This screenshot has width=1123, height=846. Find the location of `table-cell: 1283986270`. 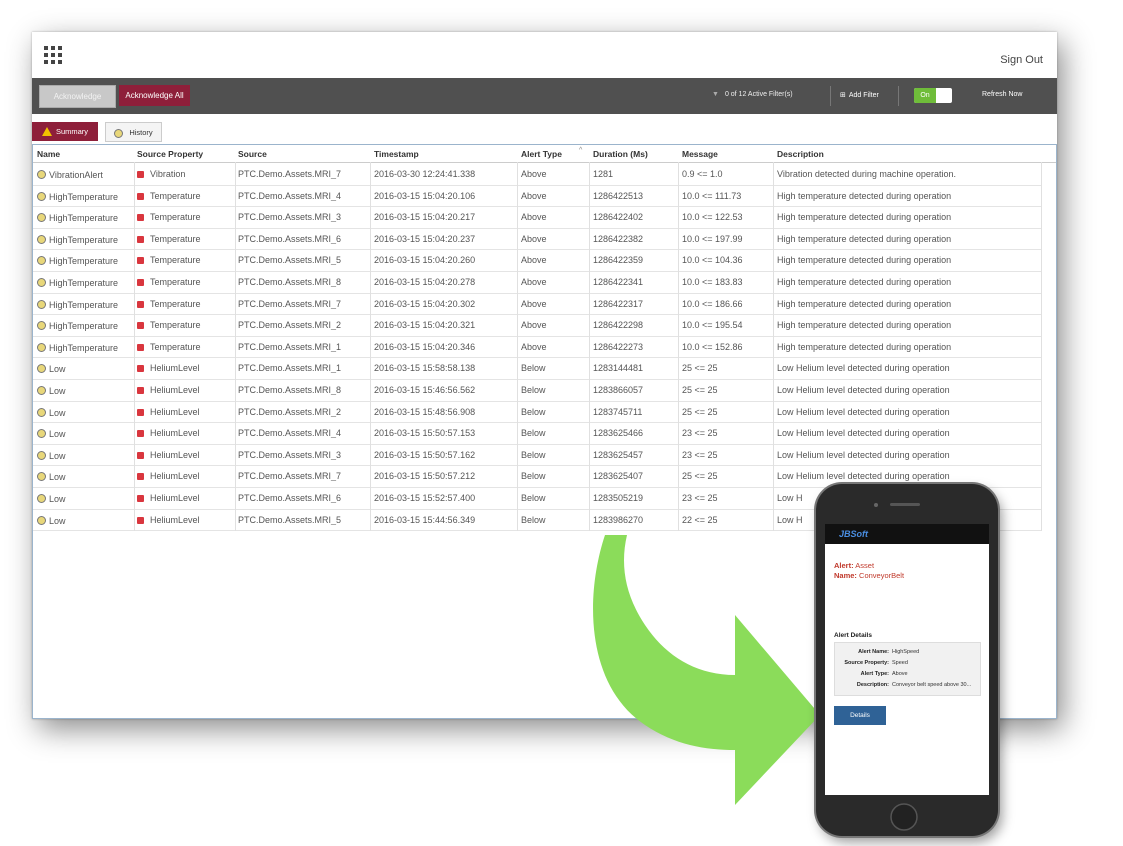

table-cell: 1283986270 is located at coordinates (618, 520).